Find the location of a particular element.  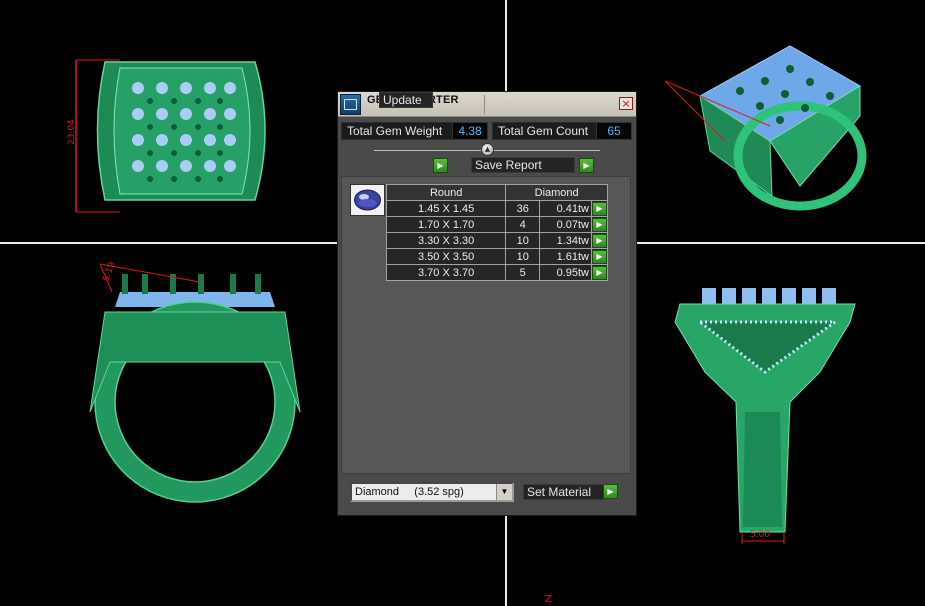

ring-side-view-image: 5.00 is located at coordinates (765, 416).